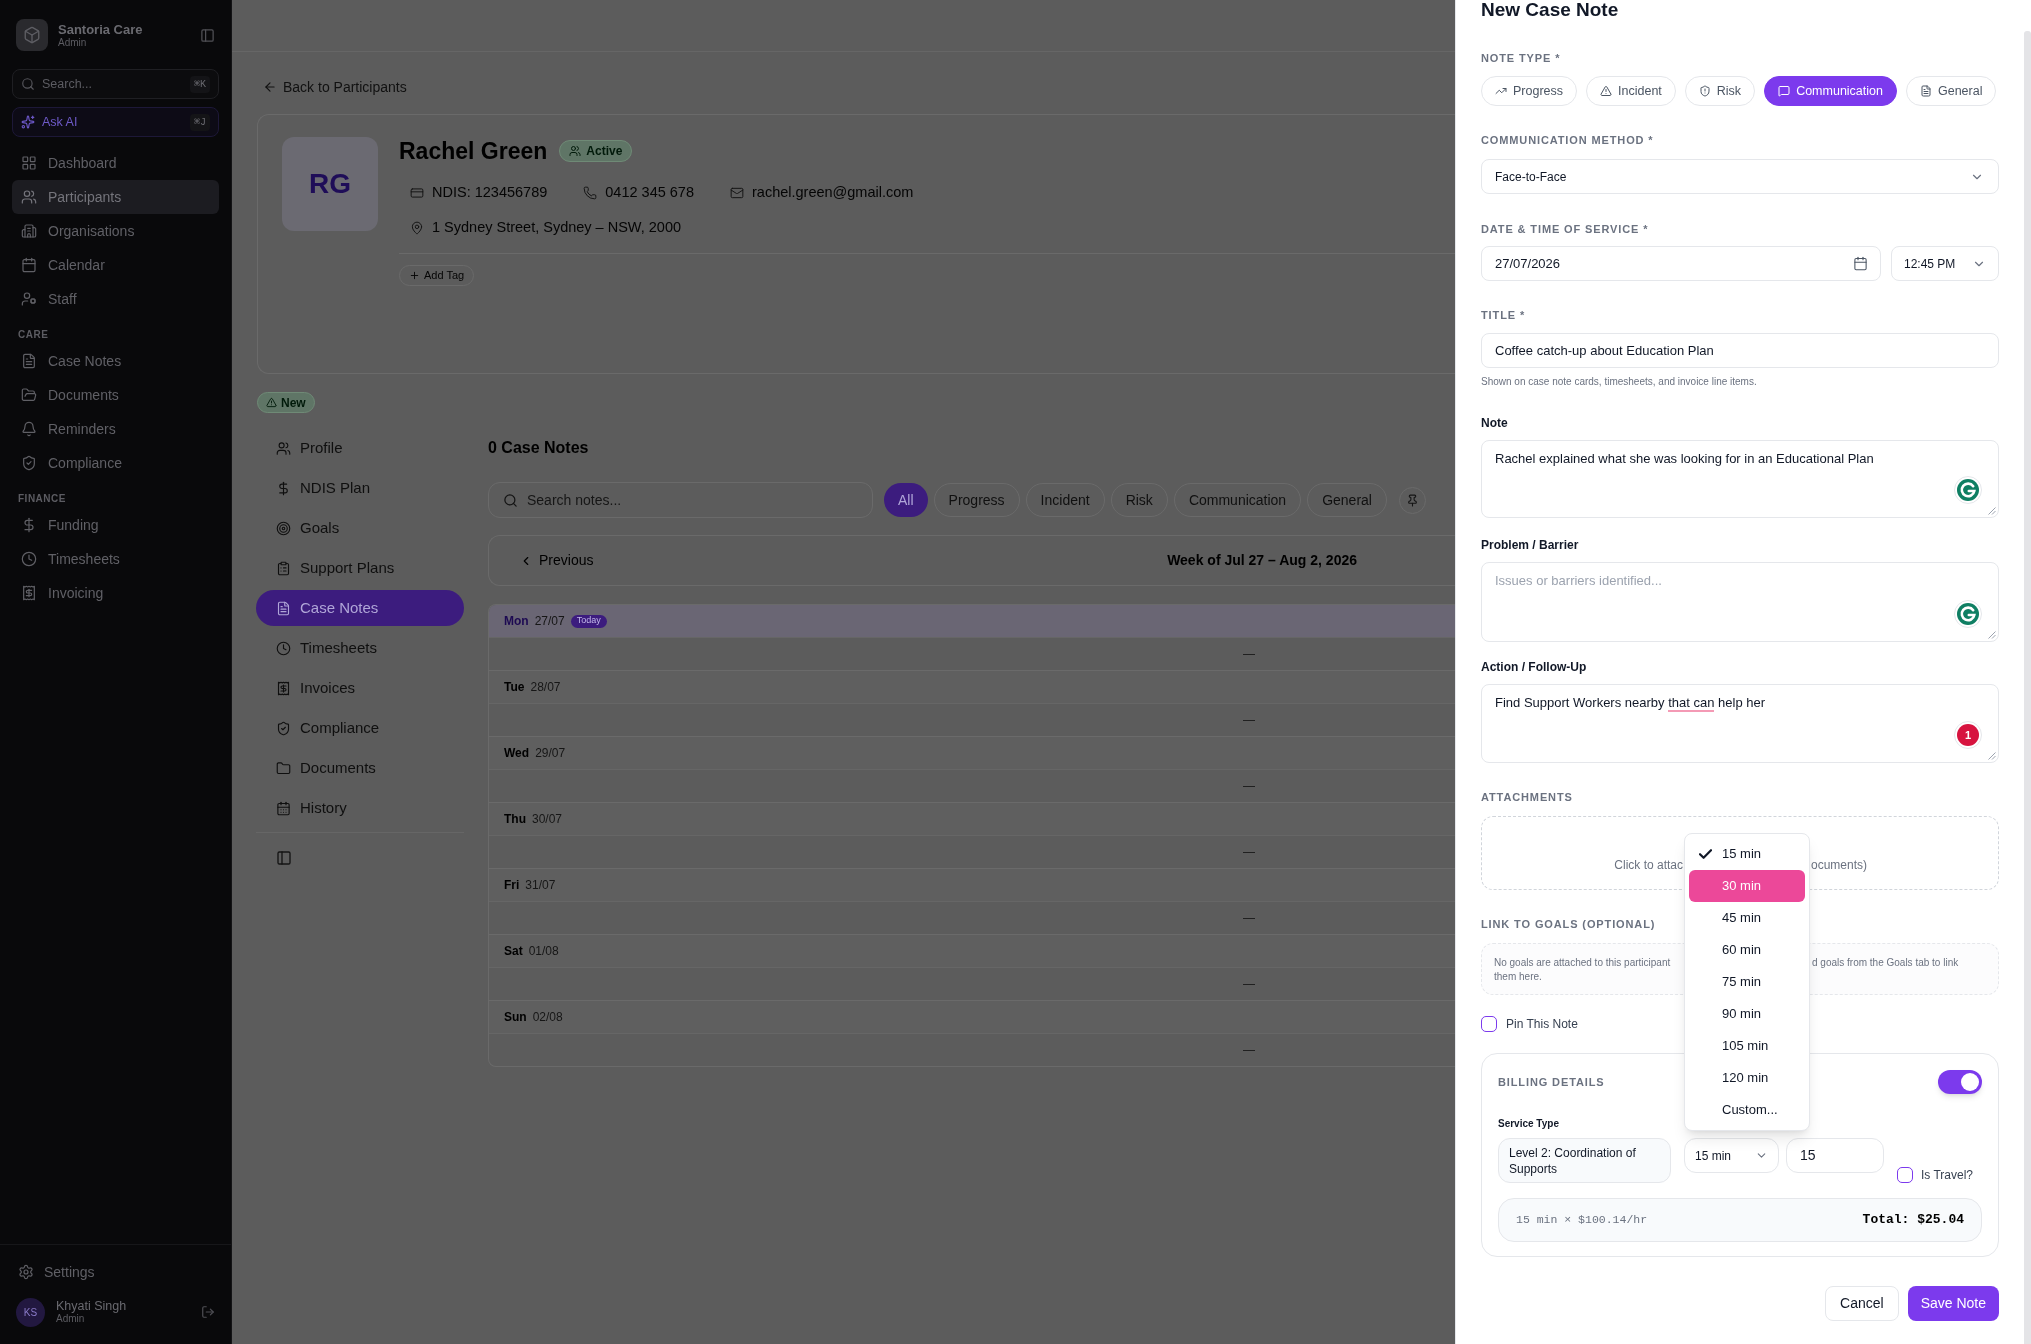 The width and height of the screenshot is (2031, 1344). Describe the element at coordinates (115, 265) in the screenshot. I see `sidebar-item: Calendar` at that location.